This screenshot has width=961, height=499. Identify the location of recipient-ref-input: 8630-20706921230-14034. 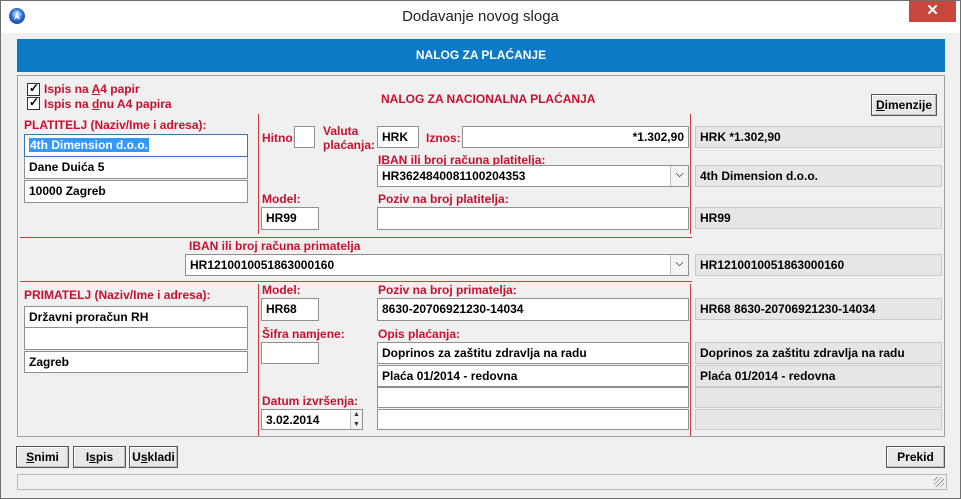
(533, 309).